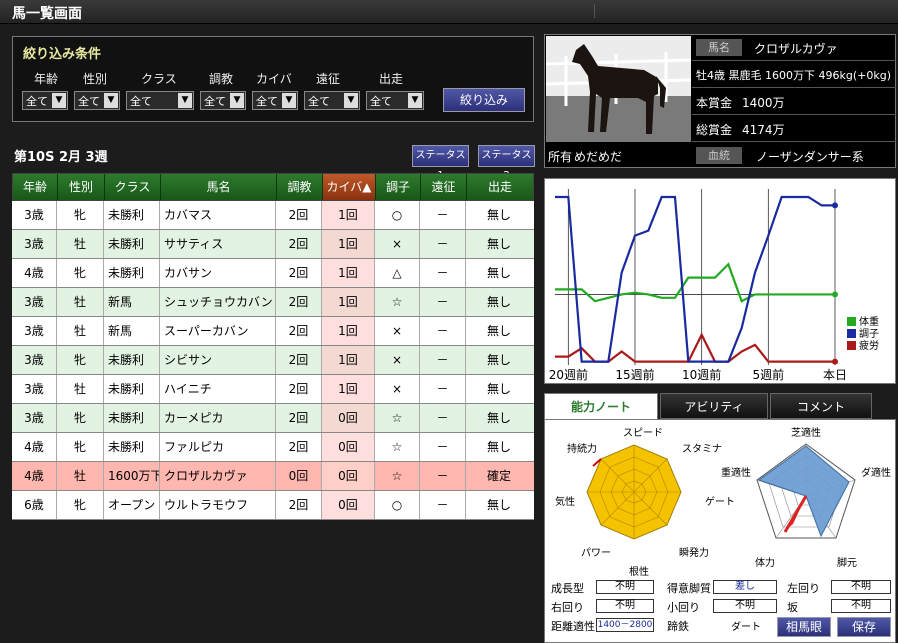 The width and height of the screenshot is (898, 643). I want to click on x-tick-label: 10週前, so click(701, 374).